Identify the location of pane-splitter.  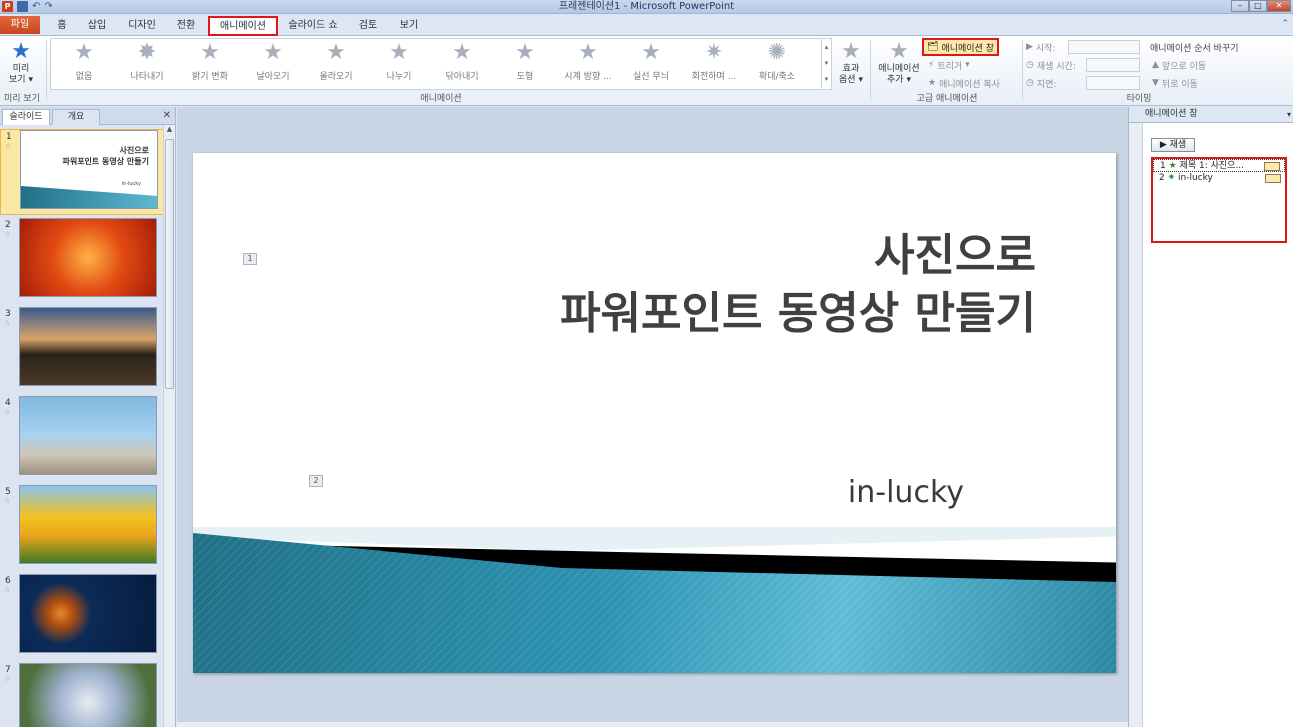
(1136, 425).